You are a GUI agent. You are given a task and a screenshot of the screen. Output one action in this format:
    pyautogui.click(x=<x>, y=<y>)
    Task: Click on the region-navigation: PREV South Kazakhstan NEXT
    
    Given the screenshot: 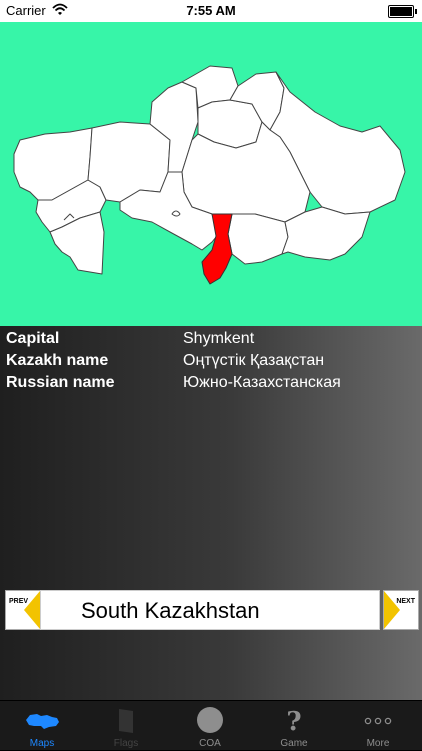 What is the action you would take?
    pyautogui.click(x=211, y=610)
    